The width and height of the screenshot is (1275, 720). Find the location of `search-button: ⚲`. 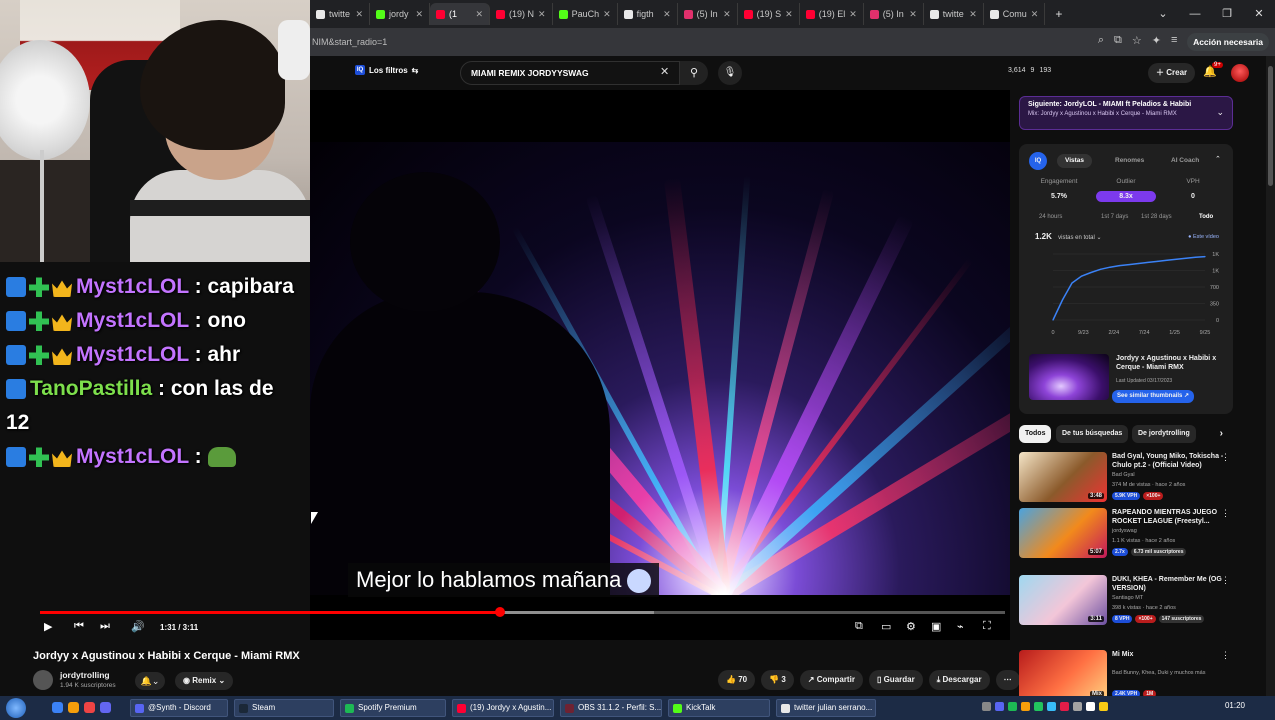

search-button: ⚲ is located at coordinates (694, 73).